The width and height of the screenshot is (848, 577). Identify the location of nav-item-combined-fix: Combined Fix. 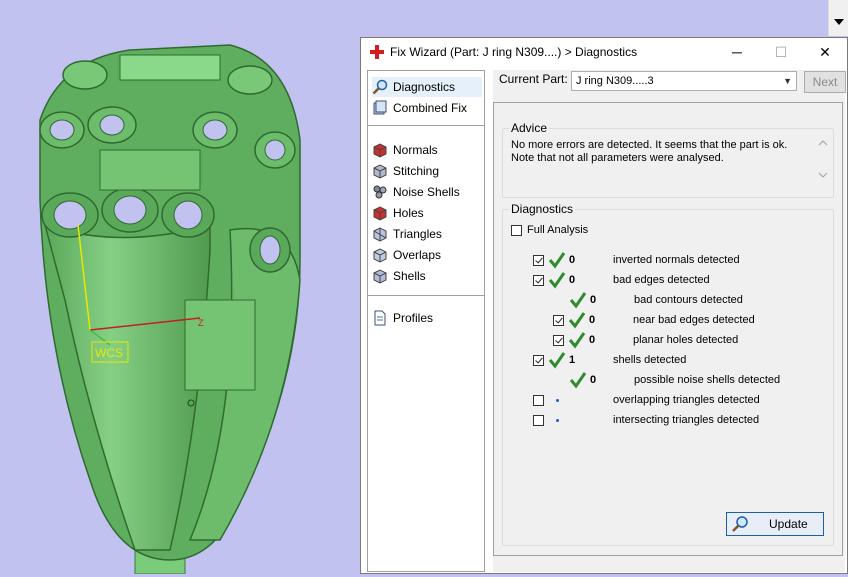
(427, 108).